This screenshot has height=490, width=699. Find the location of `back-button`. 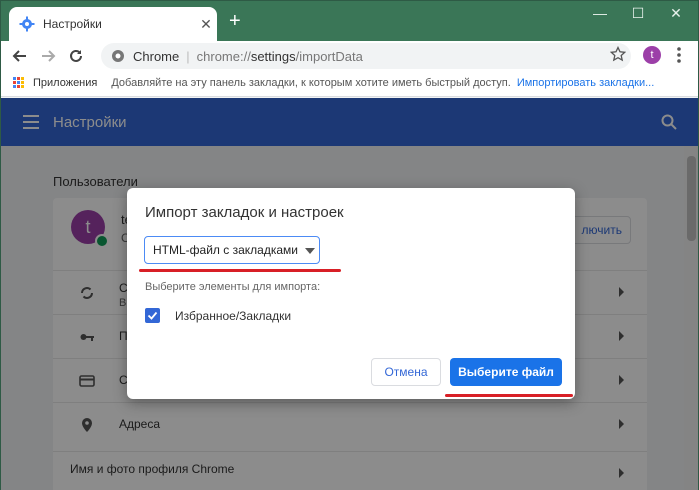

back-button is located at coordinates (20, 56).